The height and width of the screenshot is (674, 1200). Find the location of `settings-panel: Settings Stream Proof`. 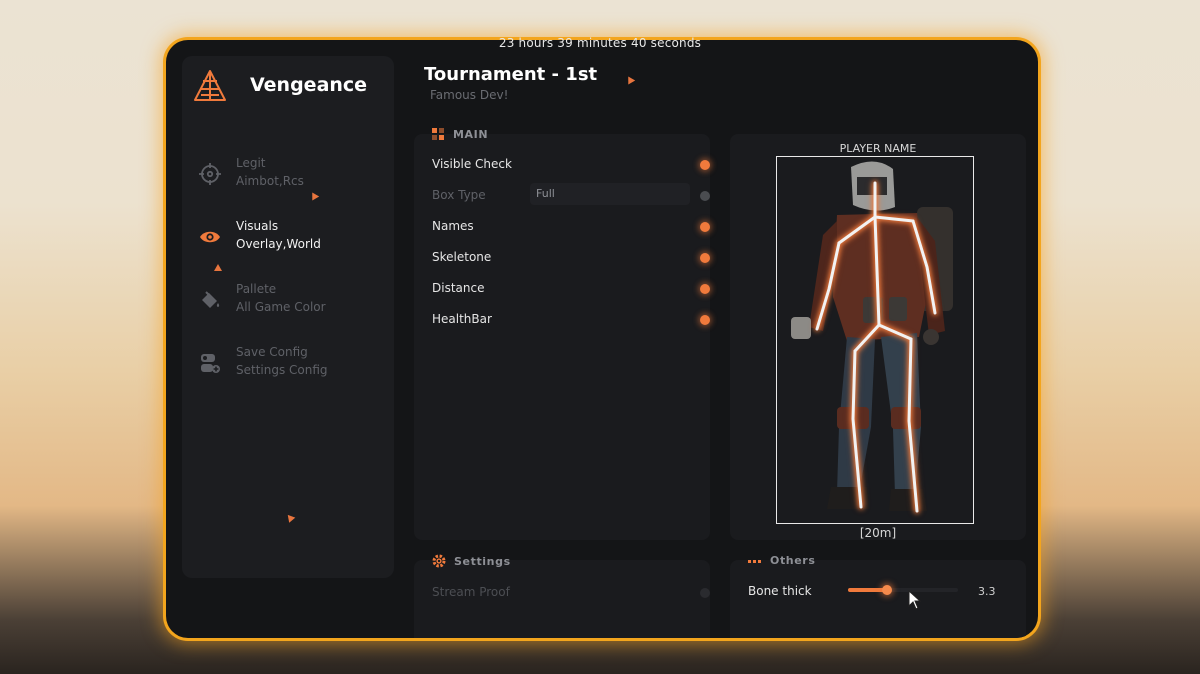

settings-panel: Settings Stream Proof is located at coordinates (562, 596).